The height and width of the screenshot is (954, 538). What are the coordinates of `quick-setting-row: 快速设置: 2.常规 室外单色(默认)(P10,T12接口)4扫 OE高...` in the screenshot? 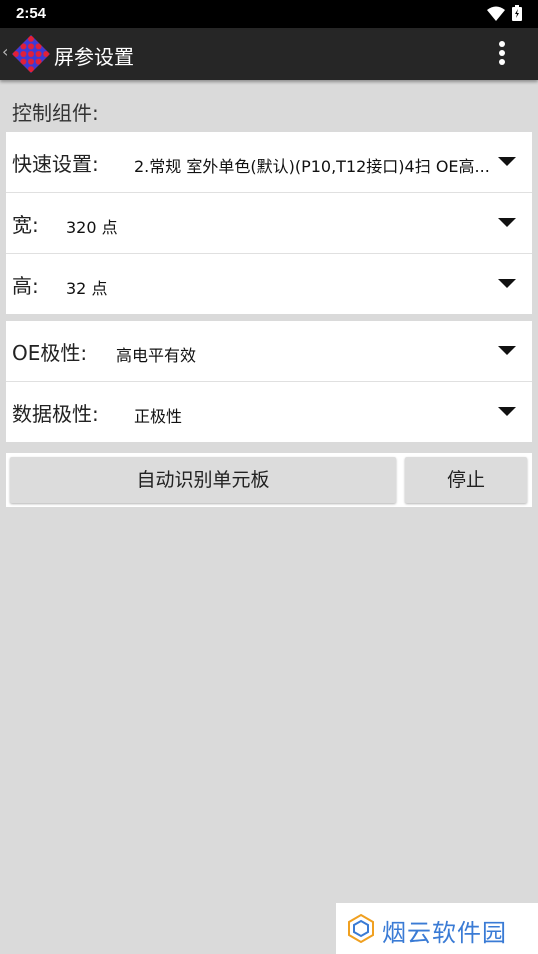 It's located at (269, 162).